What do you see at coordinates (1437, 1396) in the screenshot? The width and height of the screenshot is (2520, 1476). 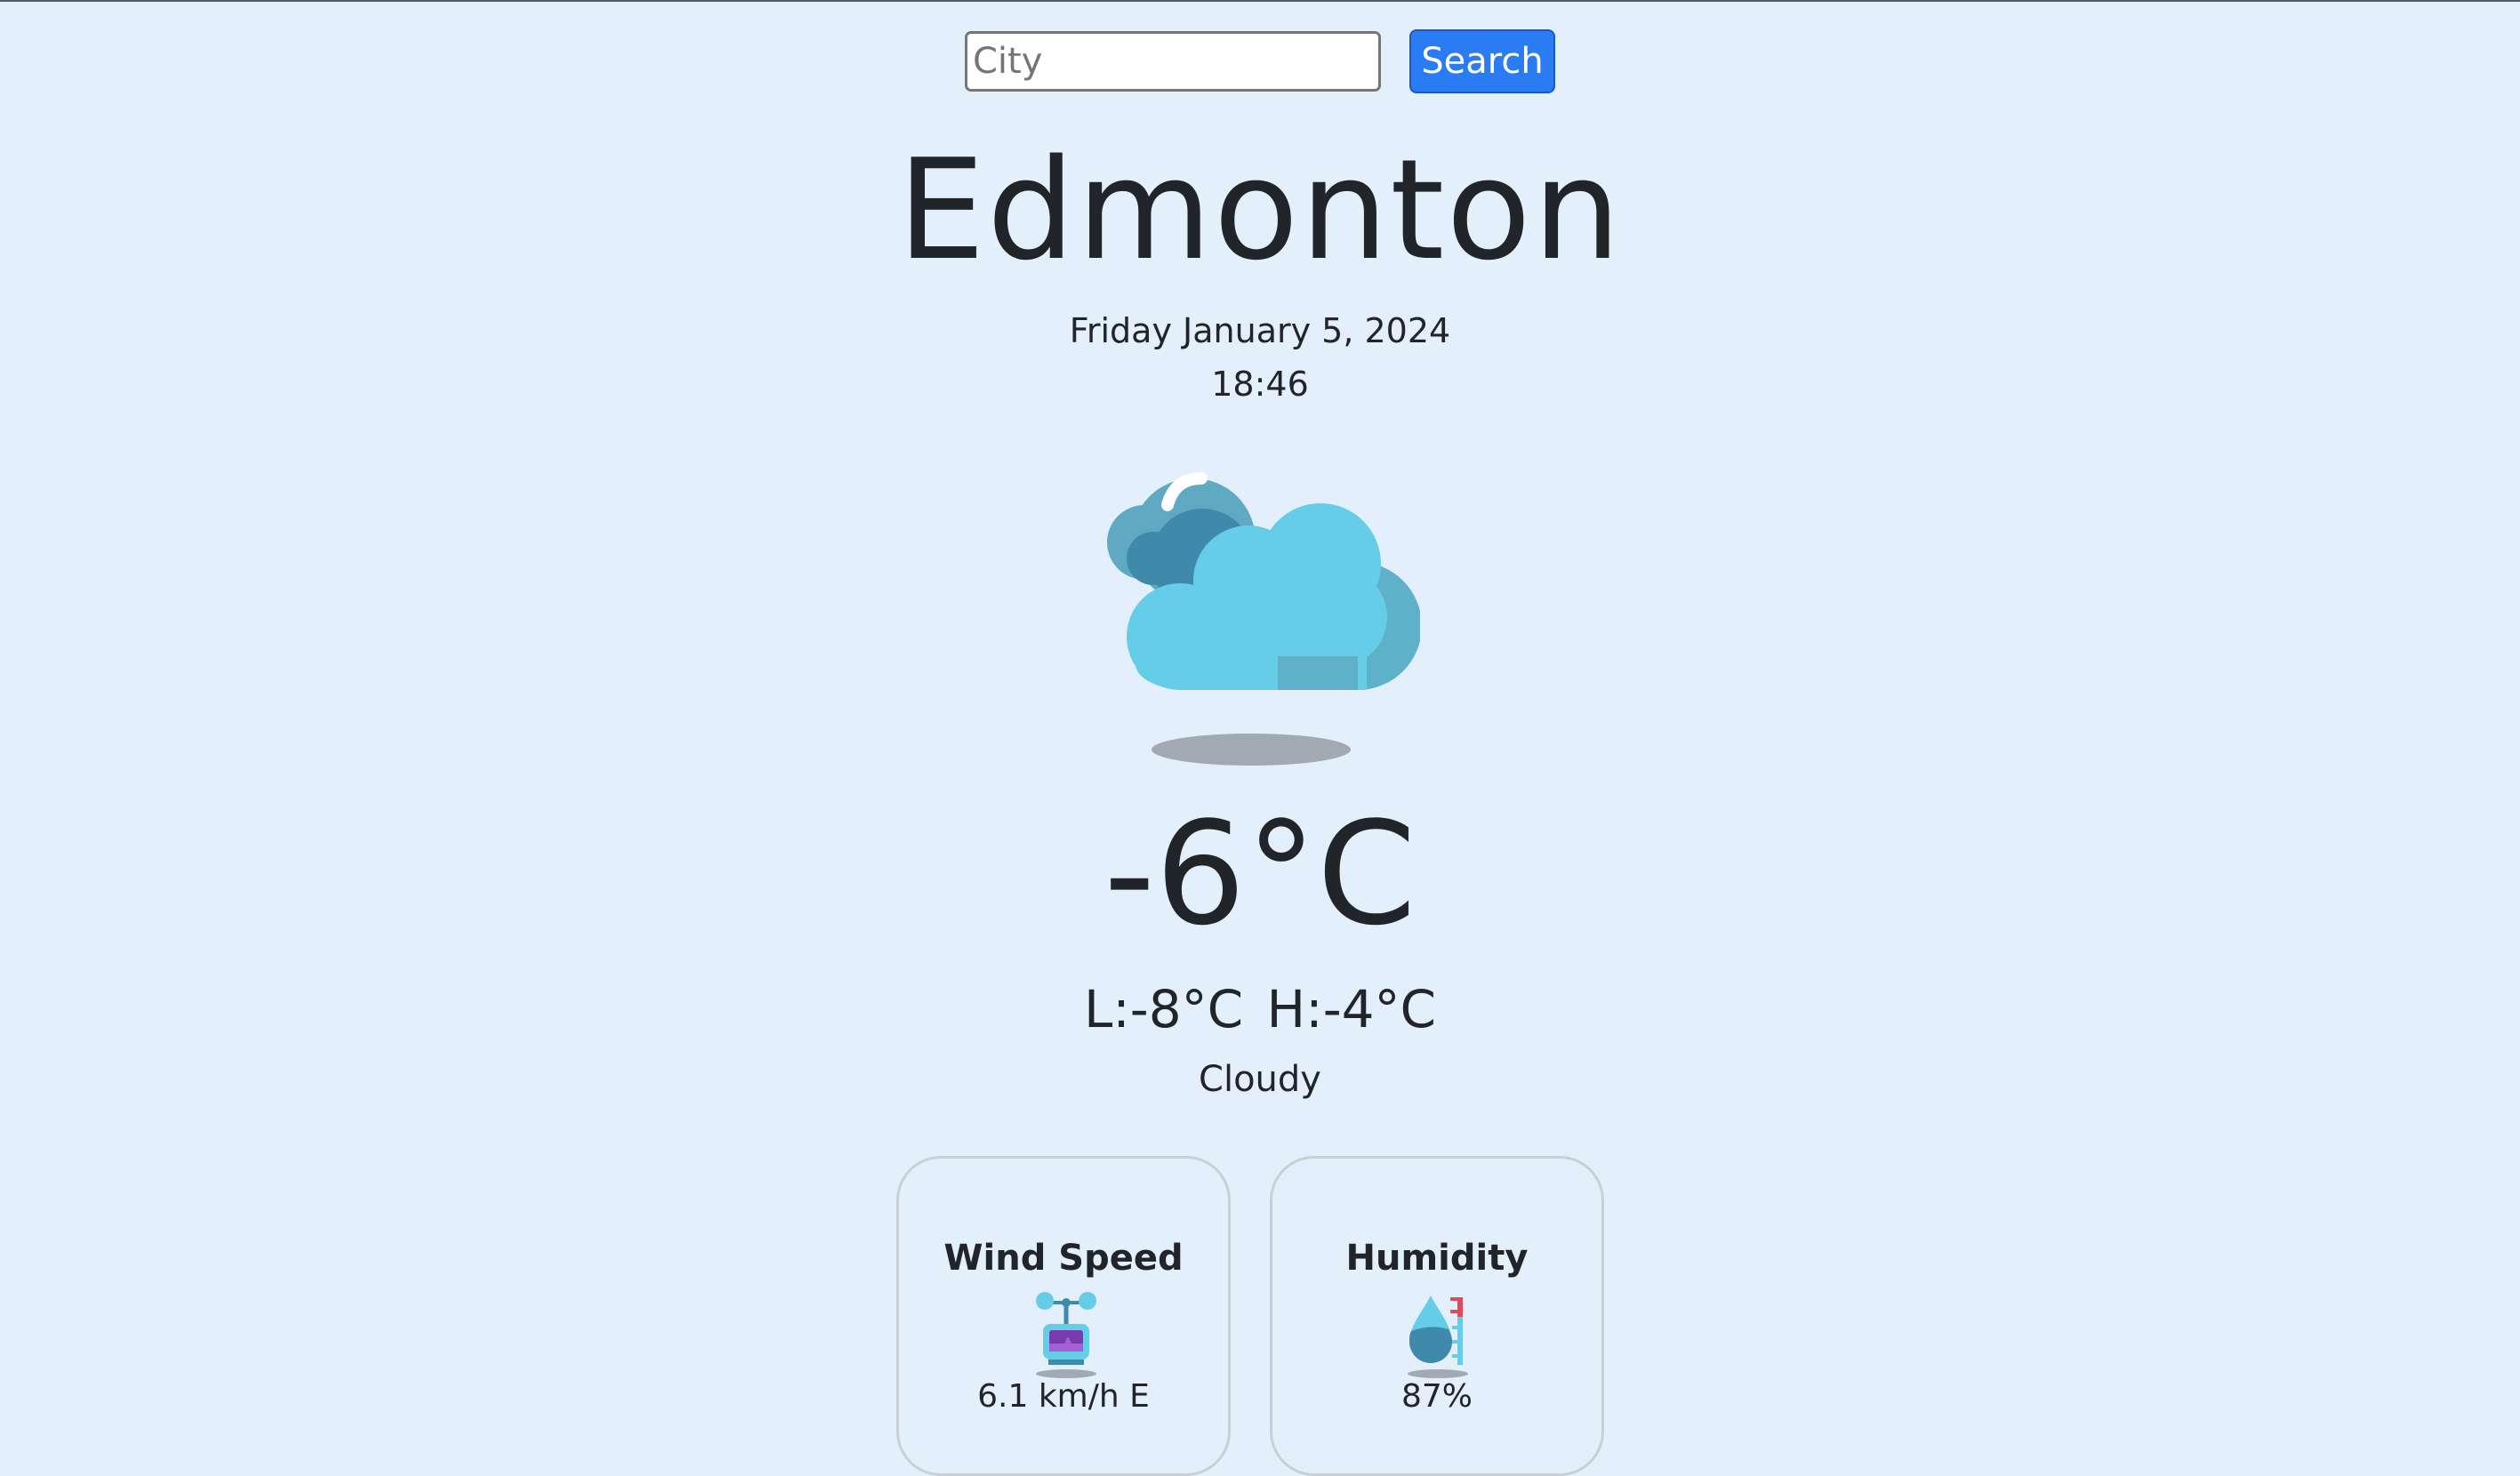 I see `humidity-value: 87%` at bounding box center [1437, 1396].